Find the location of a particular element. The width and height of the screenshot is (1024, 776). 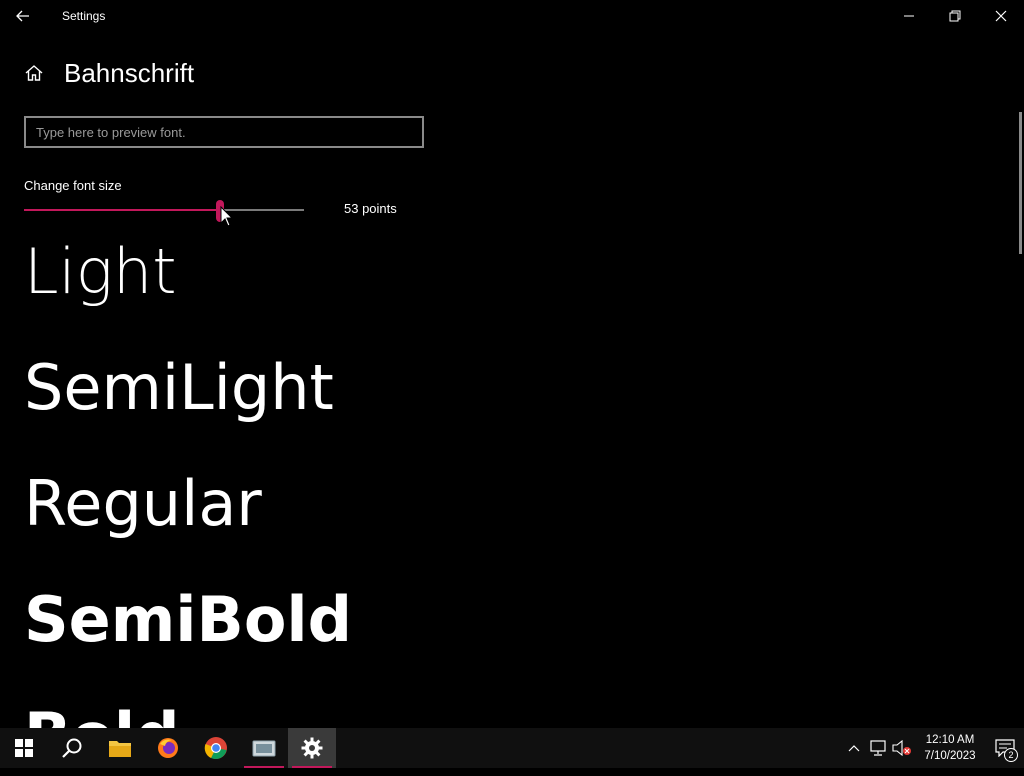

sample-regular: Regular is located at coordinates (143, 503).